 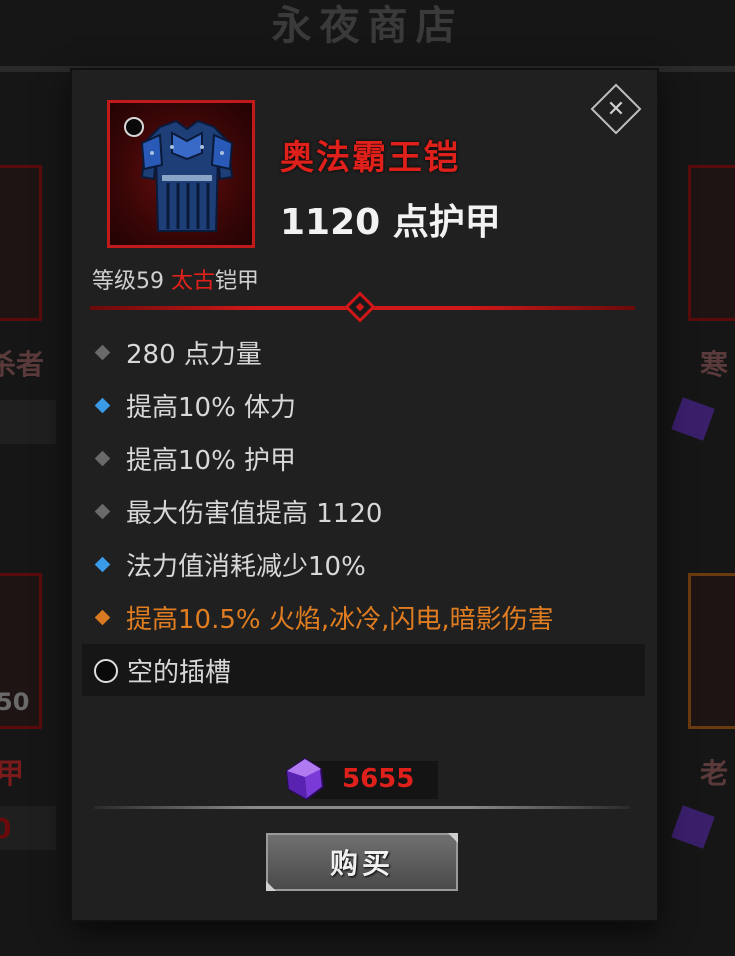 What do you see at coordinates (367, 26) in the screenshot?
I see `shop-title: 永夜商店` at bounding box center [367, 26].